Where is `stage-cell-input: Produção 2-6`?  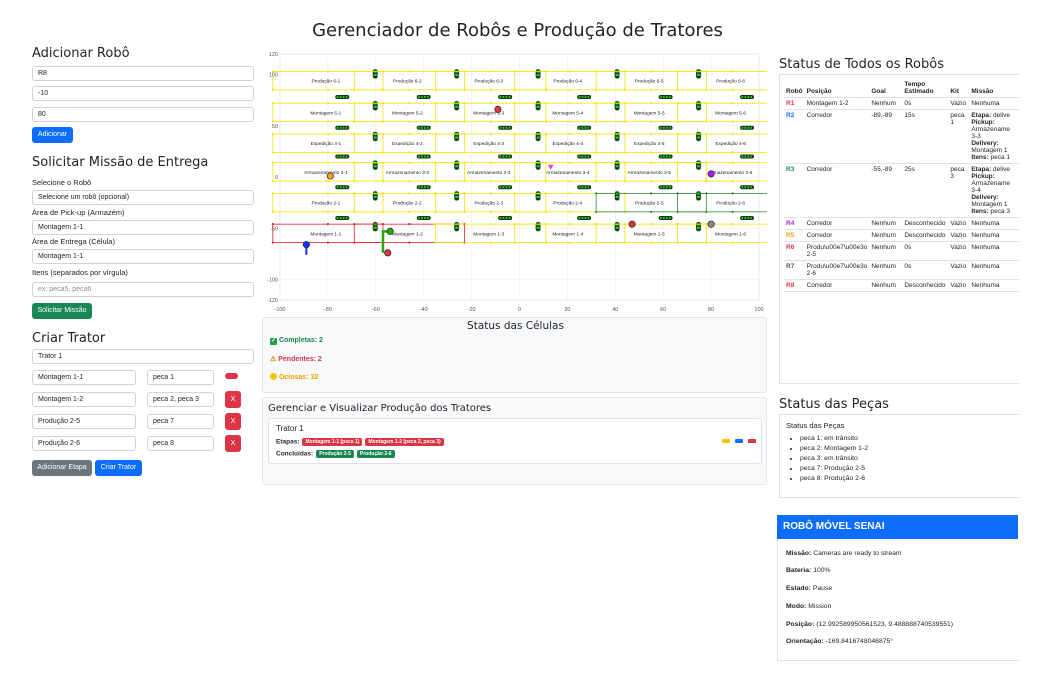
stage-cell-input: Produção 2-6 is located at coordinates (84, 443).